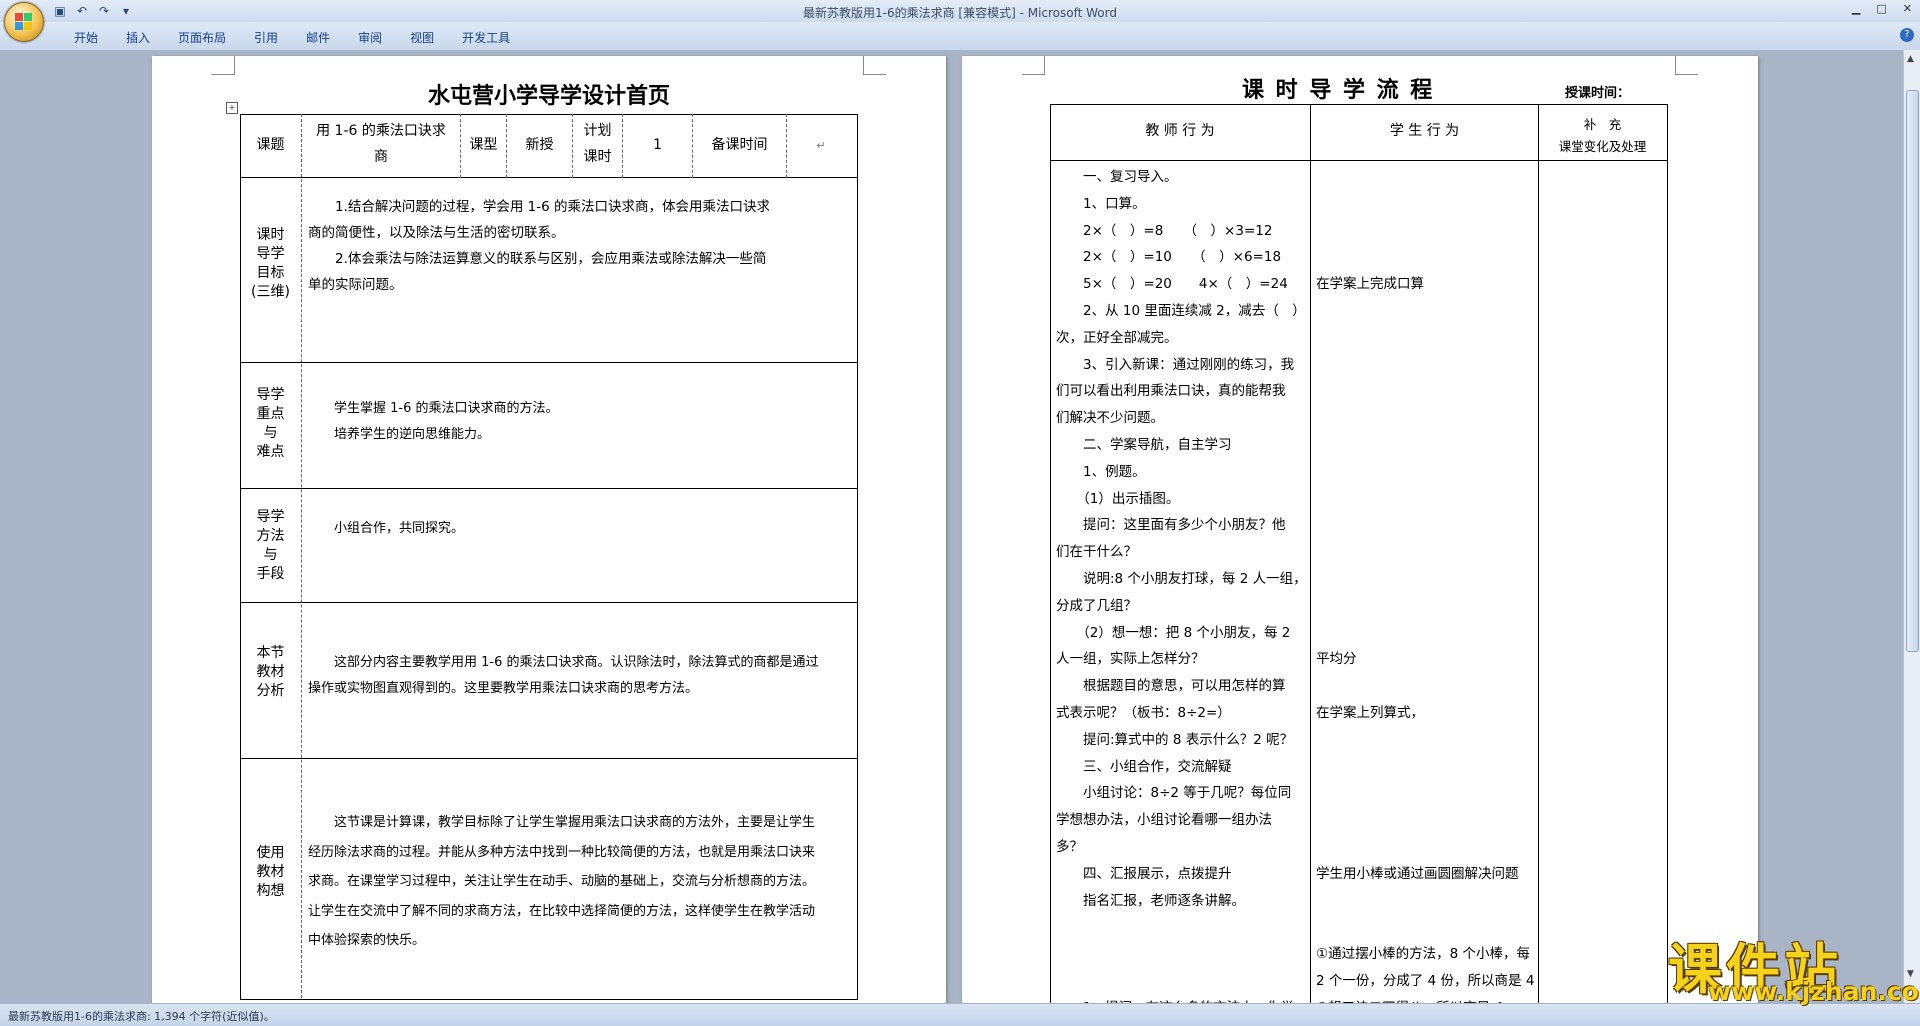  What do you see at coordinates (1101, 203) in the screenshot?
I see `teacher-line: 1、口算。` at bounding box center [1101, 203].